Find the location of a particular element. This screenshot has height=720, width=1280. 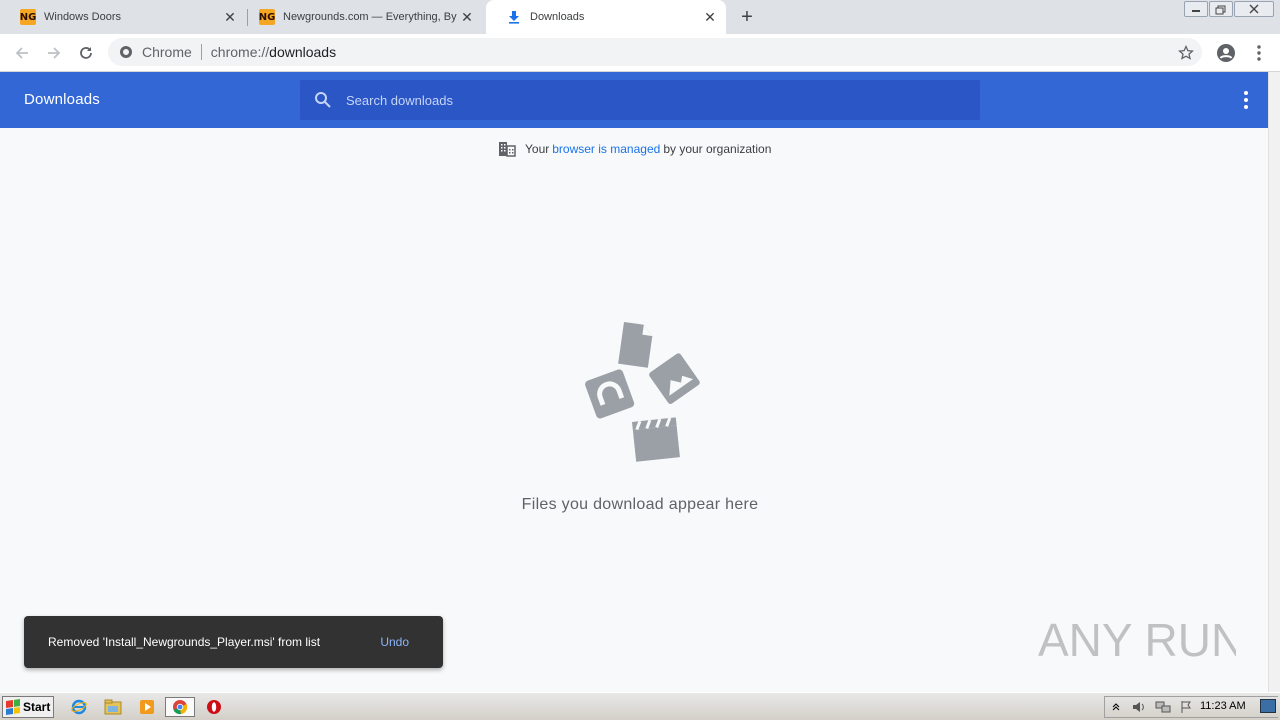

file-explorer-icon is located at coordinates (113, 707).